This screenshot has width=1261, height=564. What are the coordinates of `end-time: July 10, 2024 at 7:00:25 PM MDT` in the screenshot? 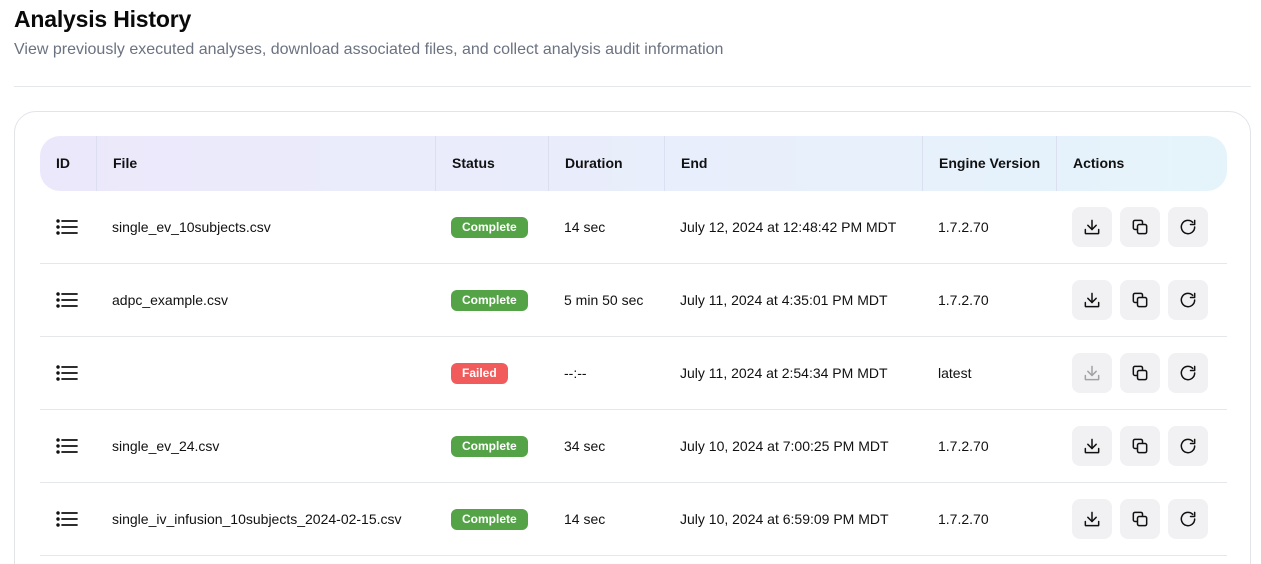 It's located at (784, 446).